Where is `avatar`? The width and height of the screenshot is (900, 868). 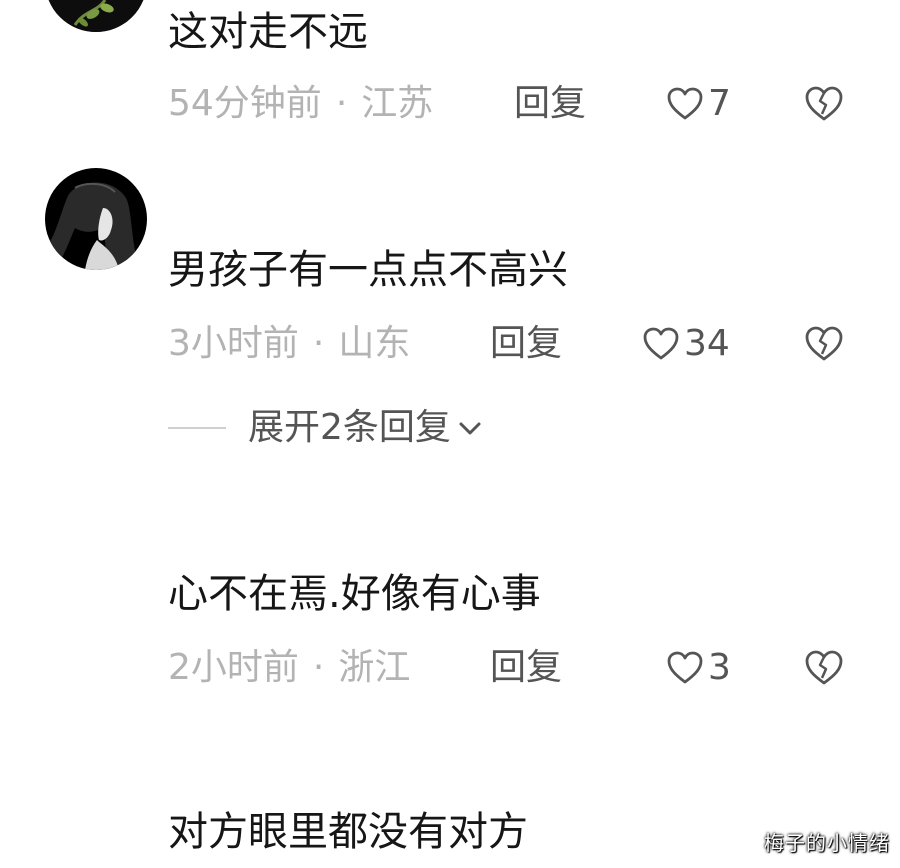 avatar is located at coordinates (96, 791).